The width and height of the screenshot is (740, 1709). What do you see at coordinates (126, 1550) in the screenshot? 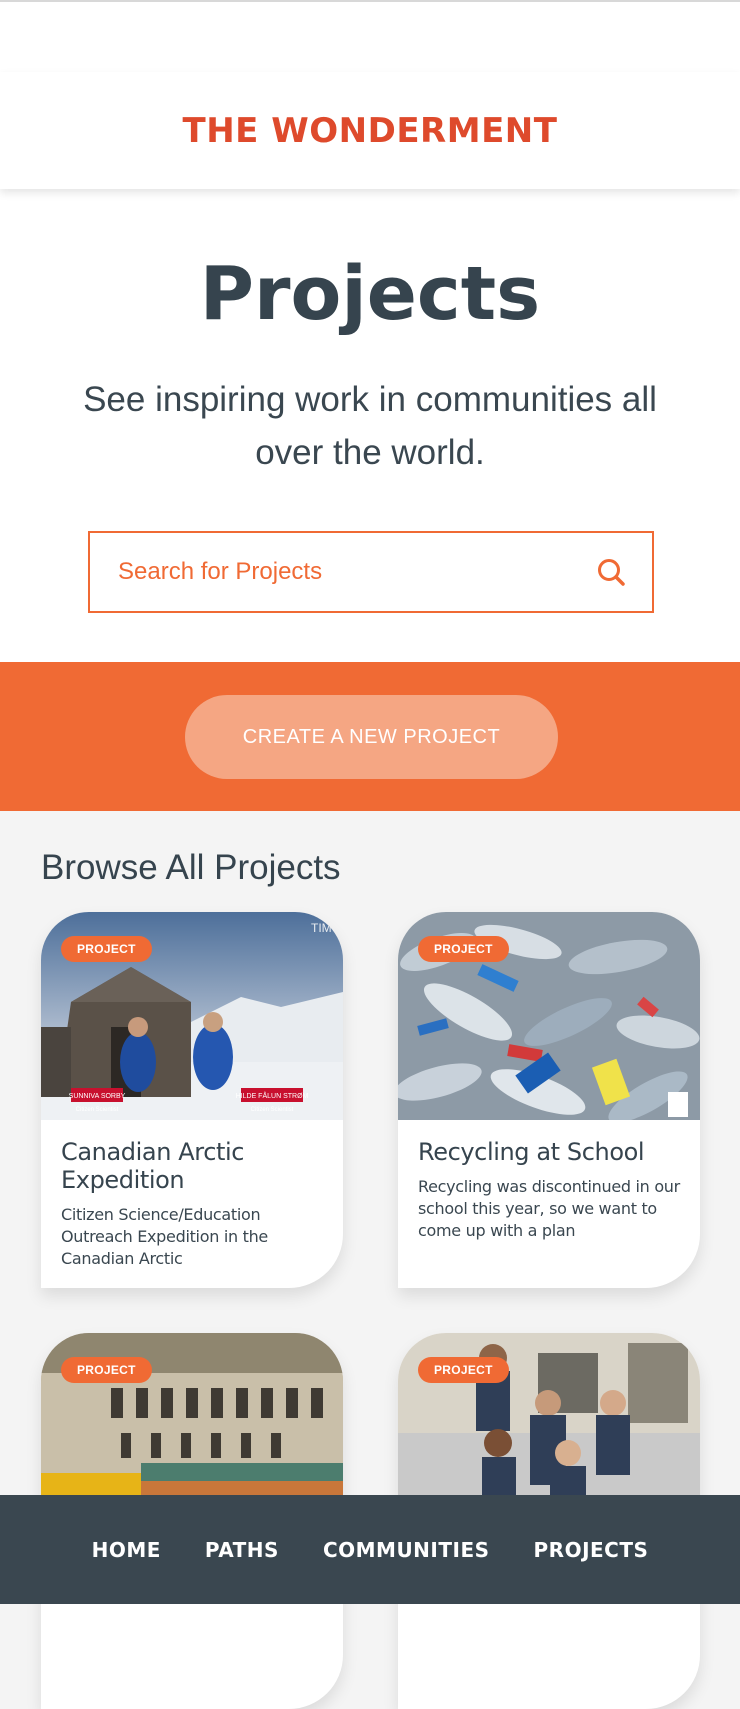
I see `nav-home: HOME` at bounding box center [126, 1550].